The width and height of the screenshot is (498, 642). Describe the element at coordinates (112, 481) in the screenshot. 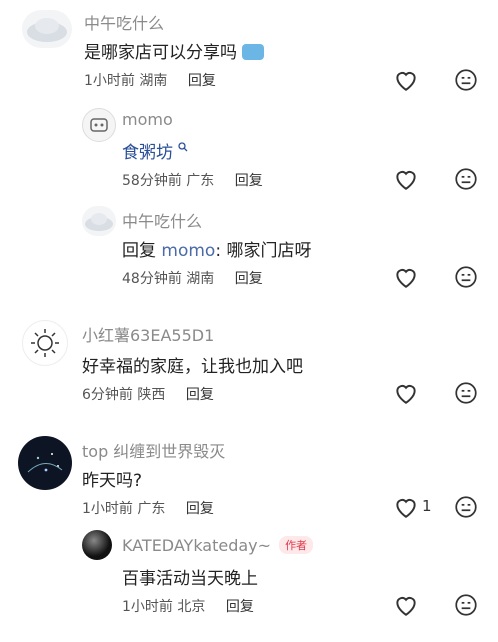

I see `comment-text: 昨天吗?` at that location.